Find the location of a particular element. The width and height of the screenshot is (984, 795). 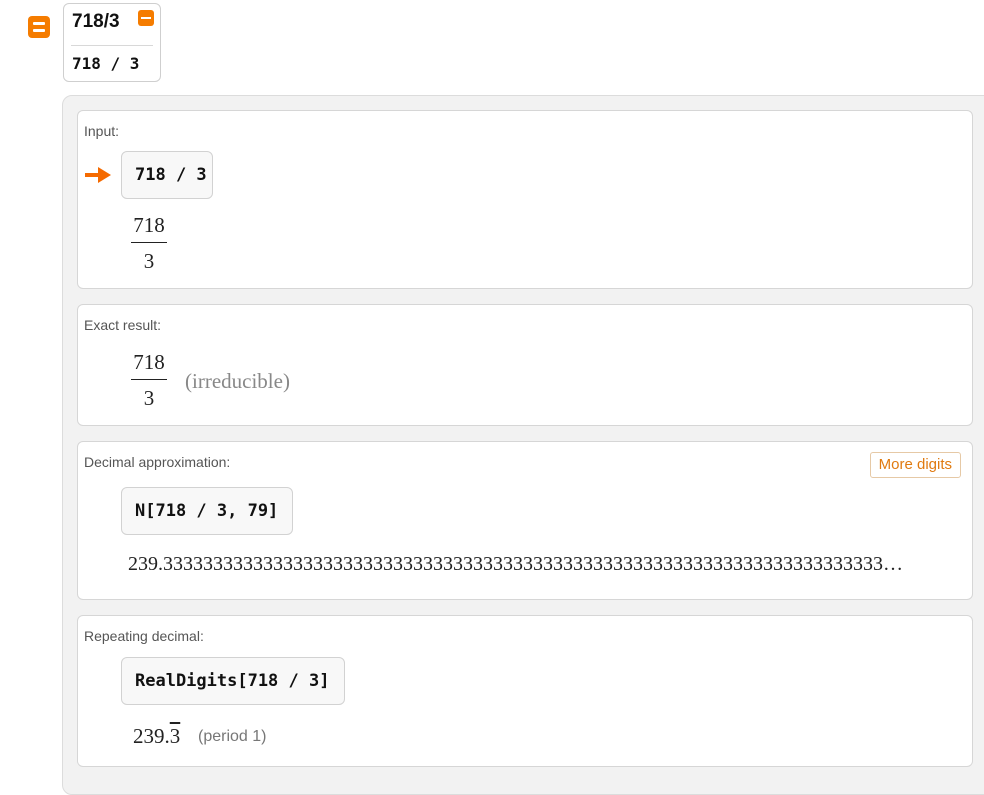

collapse-toggle-bar-bottom is located at coordinates (39, 30).